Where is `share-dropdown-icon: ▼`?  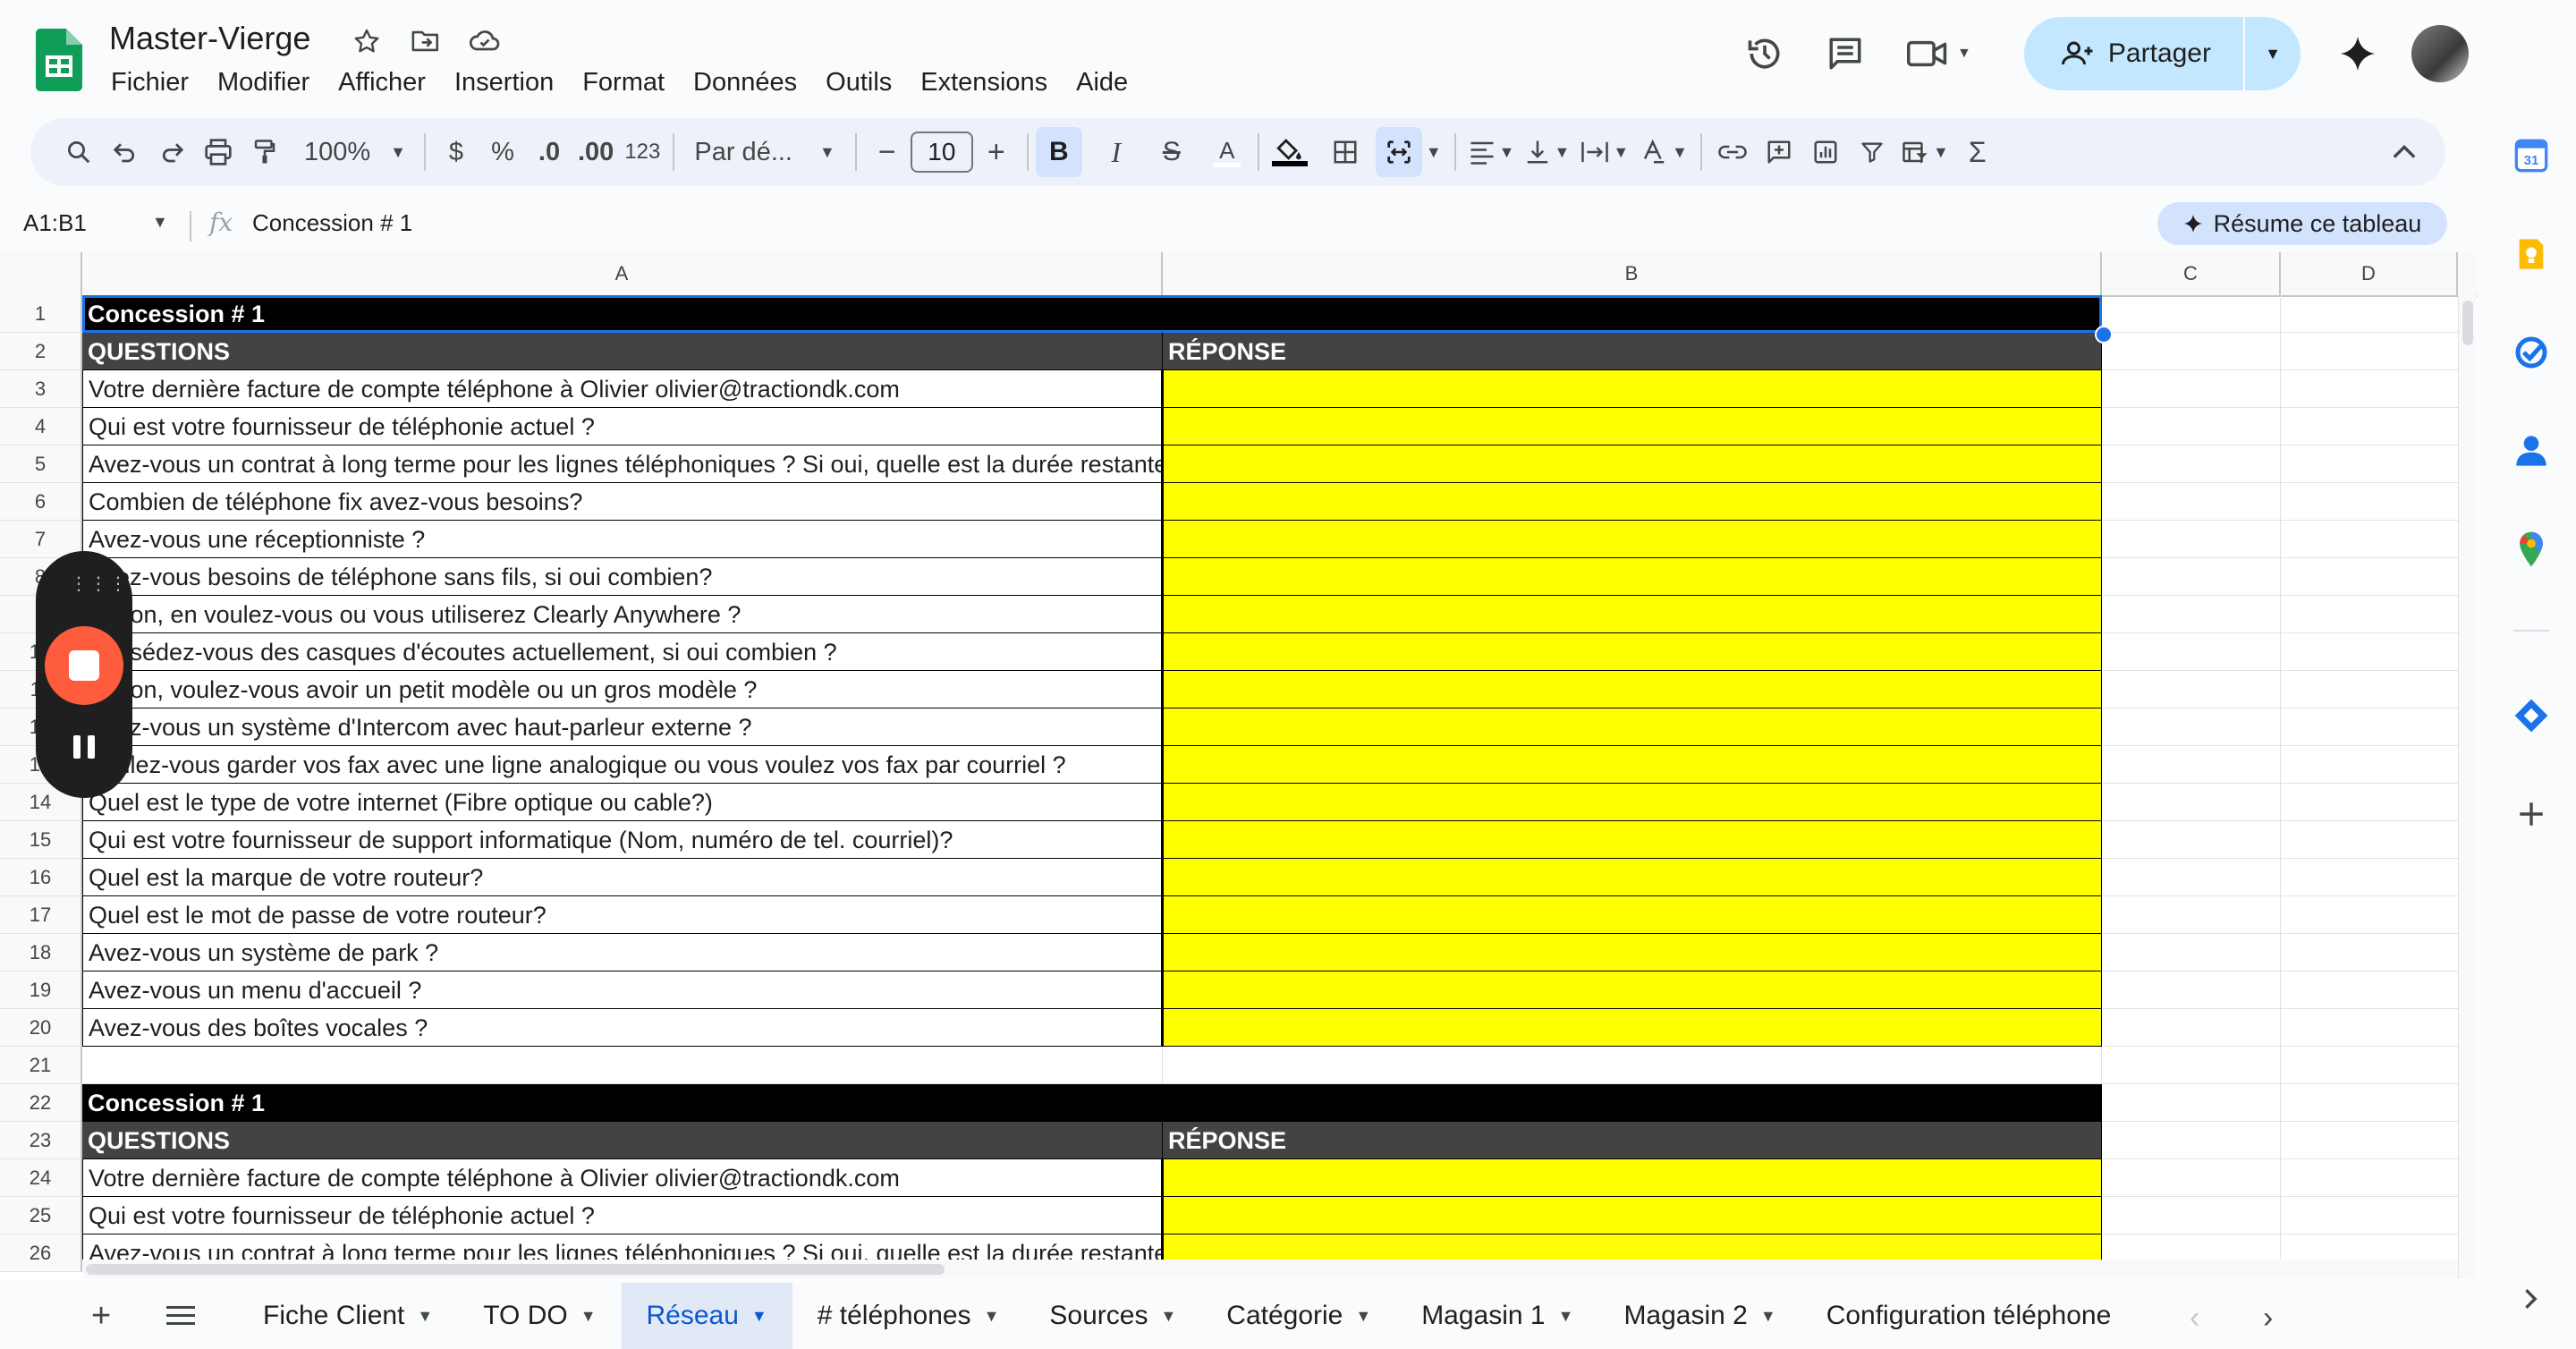
share-dropdown-icon: ▼ is located at coordinates (2273, 53).